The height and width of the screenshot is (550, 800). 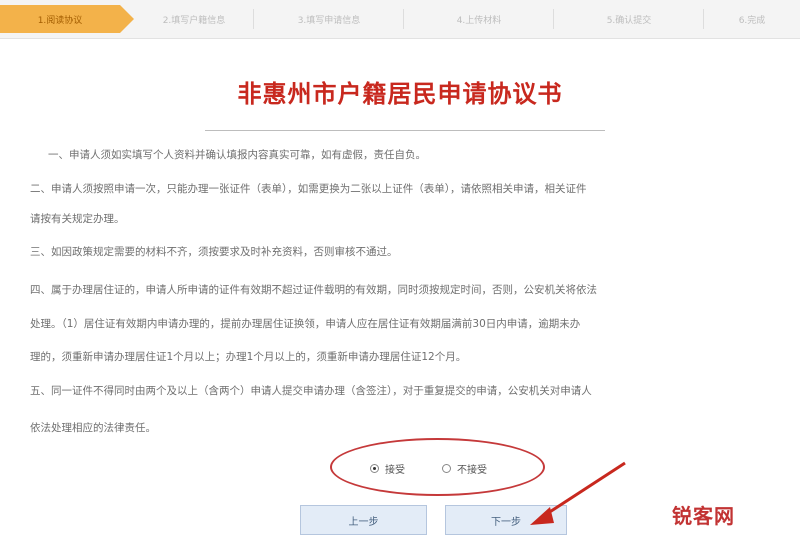 What do you see at coordinates (77, 219) in the screenshot?
I see `agreement-item-2-cont: 请按有关规定办理。` at bounding box center [77, 219].